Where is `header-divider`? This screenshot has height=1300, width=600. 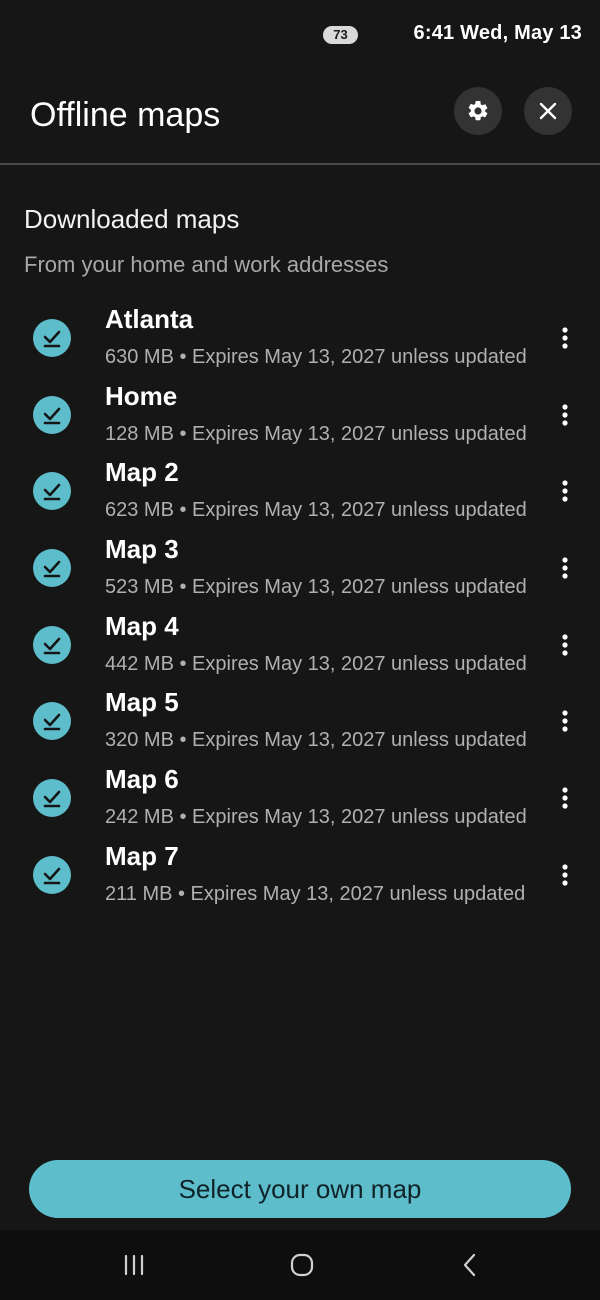
header-divider is located at coordinates (300, 164).